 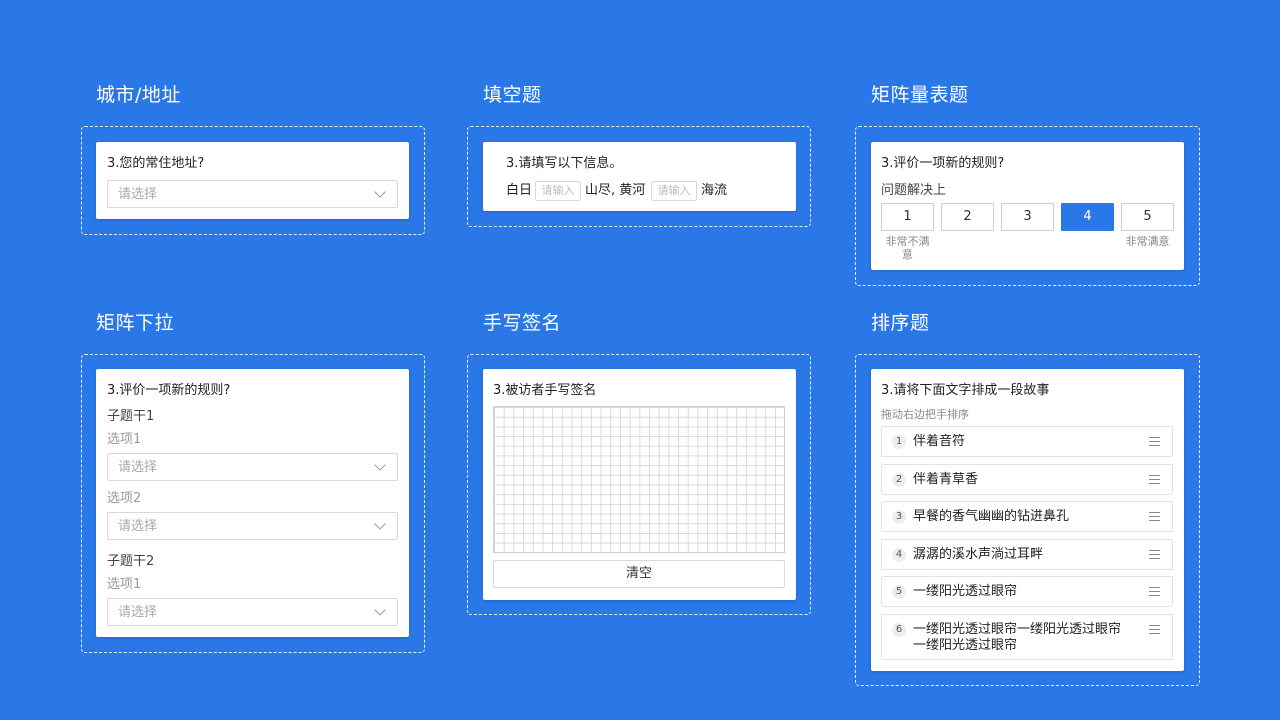 I want to click on scale-high-label: 非常满意, so click(x=1147, y=241).